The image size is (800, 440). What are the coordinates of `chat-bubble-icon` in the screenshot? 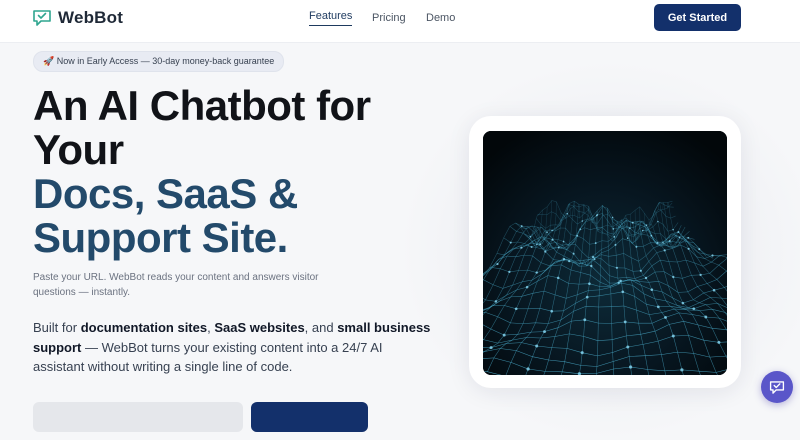 It's located at (777, 387).